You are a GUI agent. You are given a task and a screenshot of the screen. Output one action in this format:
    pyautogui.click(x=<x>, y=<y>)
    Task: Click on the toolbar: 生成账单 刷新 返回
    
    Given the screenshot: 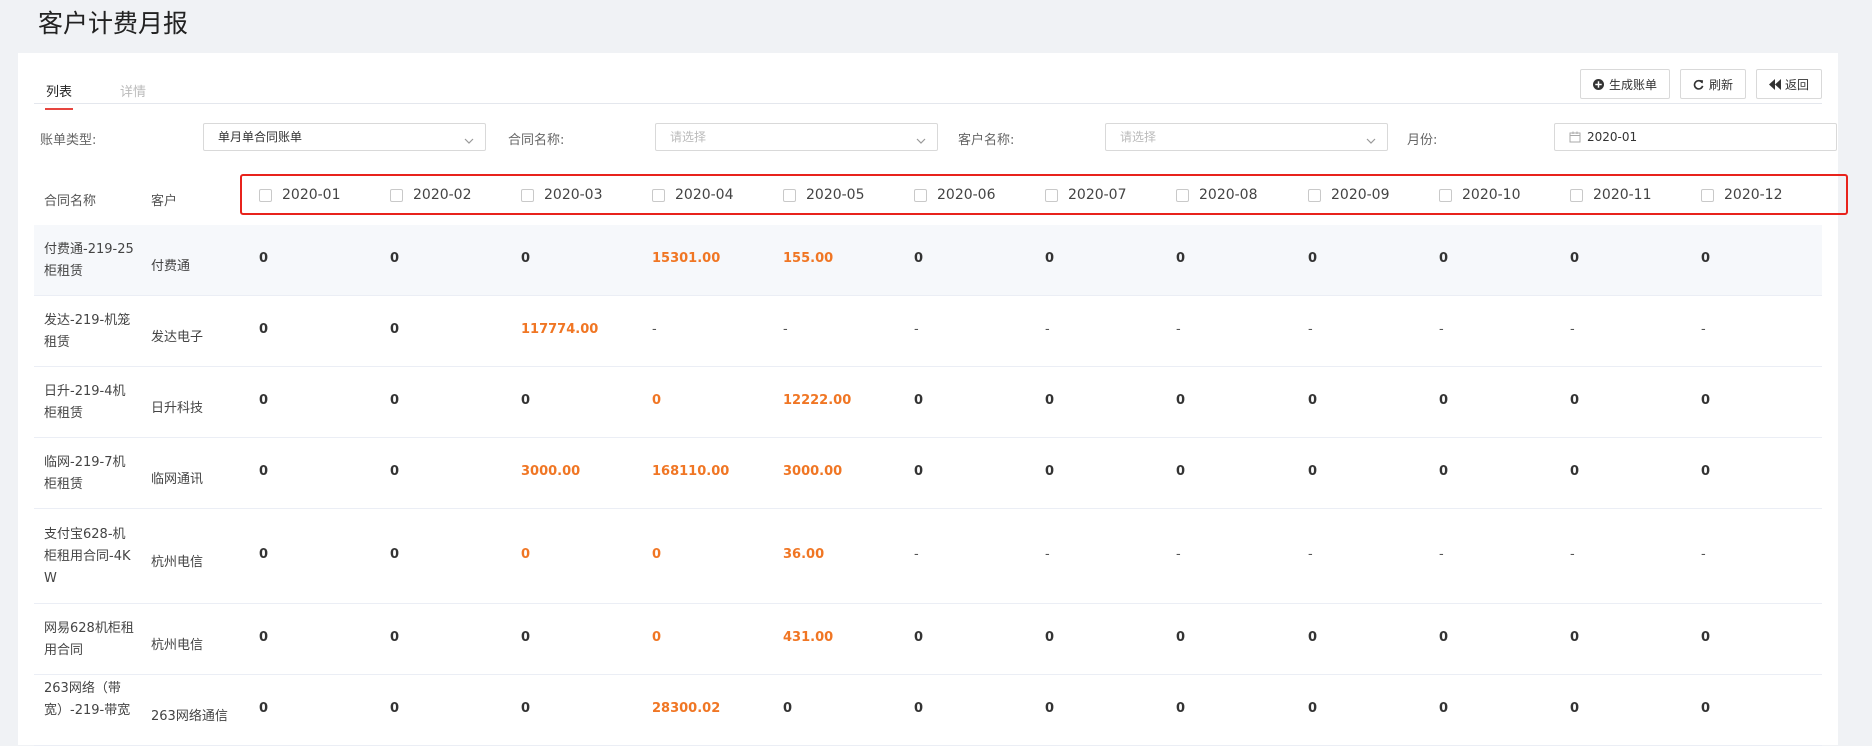 What is the action you would take?
    pyautogui.click(x=1700, y=84)
    